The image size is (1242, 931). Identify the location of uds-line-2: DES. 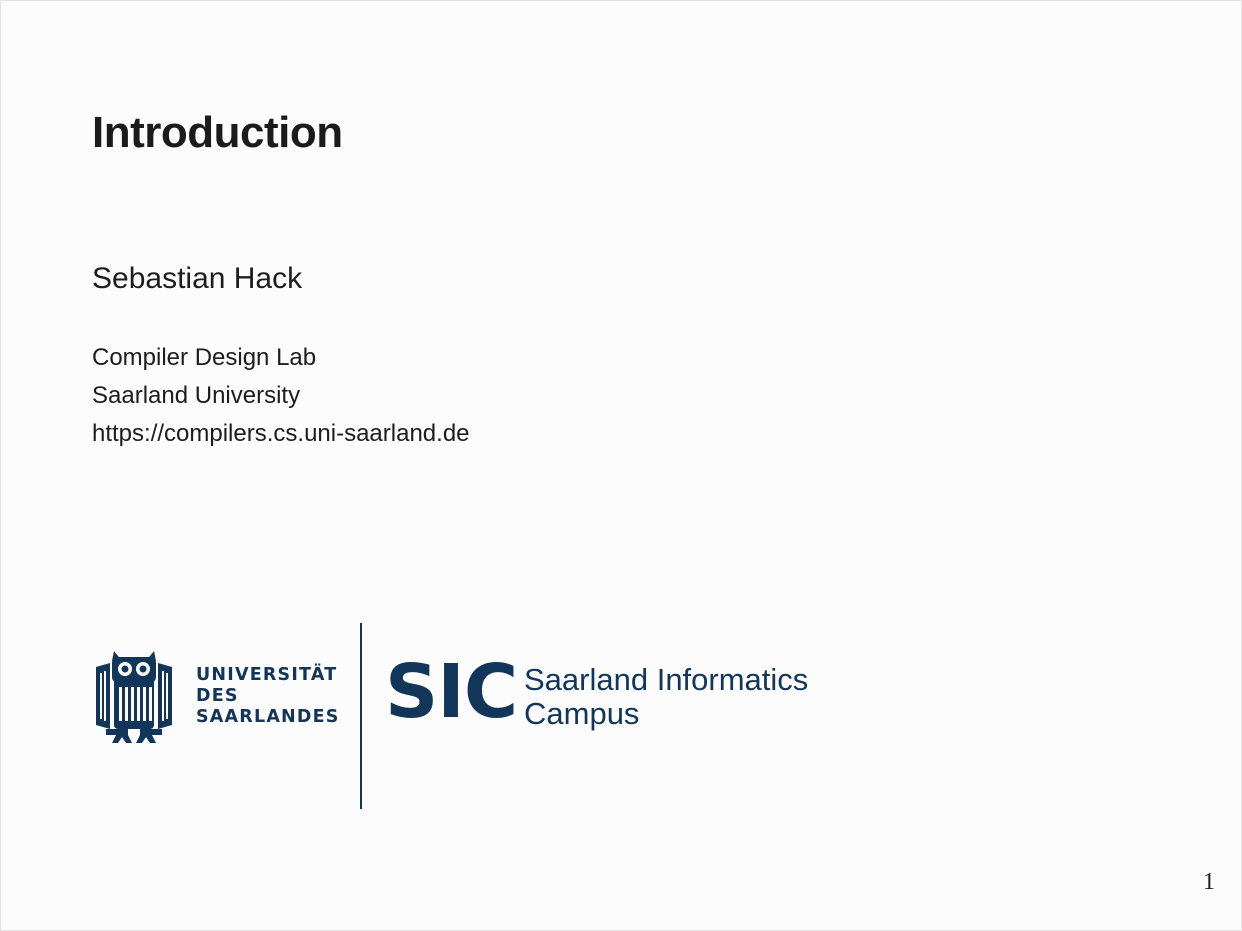
(217, 696).